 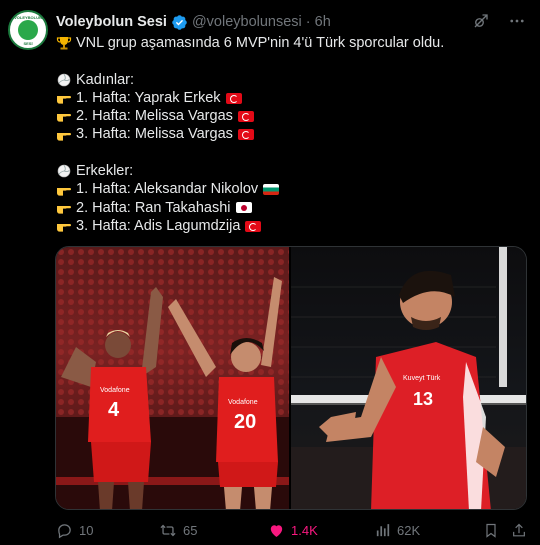 I want to click on women-header-line: Kadınlar:, so click(x=291, y=80).